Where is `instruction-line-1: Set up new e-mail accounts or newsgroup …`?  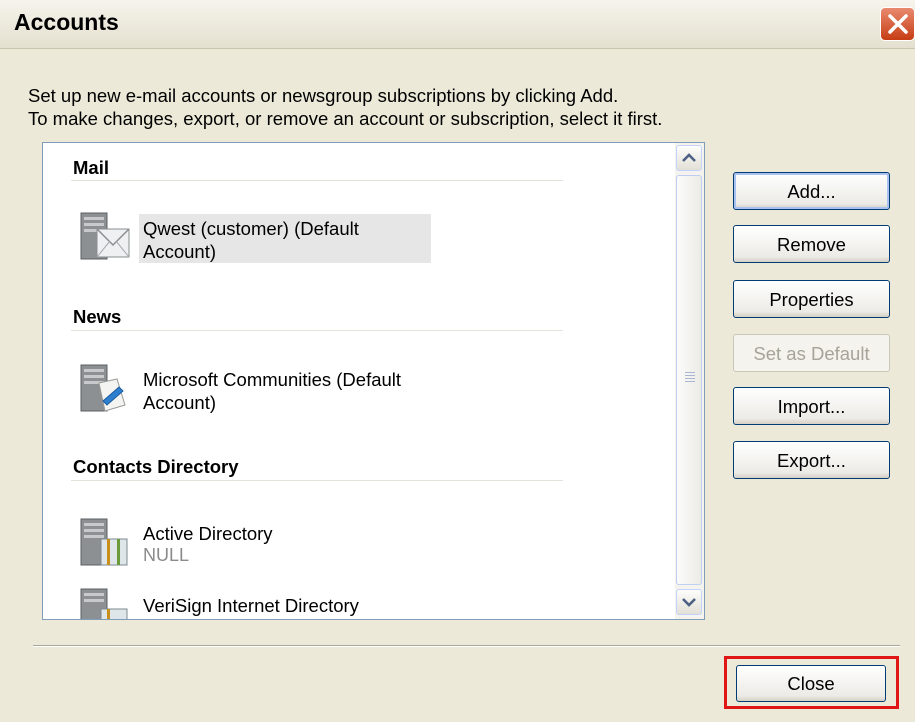 instruction-line-1: Set up new e-mail accounts or newsgroup … is located at coordinates (323, 95).